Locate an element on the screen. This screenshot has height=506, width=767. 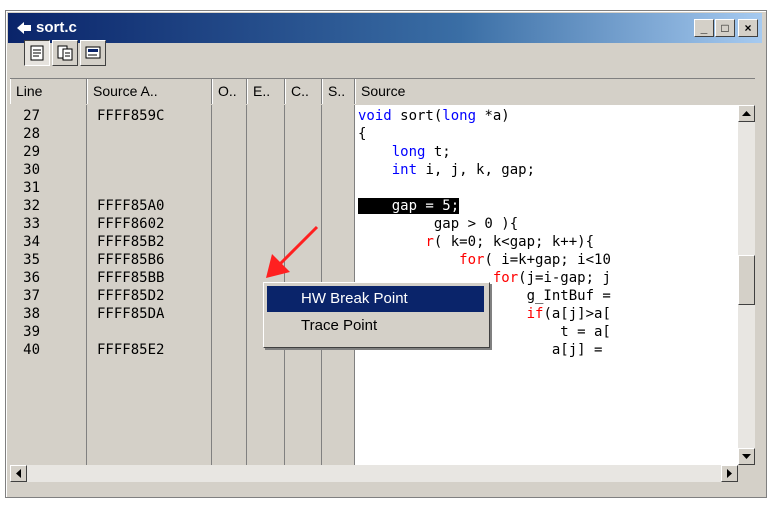
source-address: FFFF85B6 is located at coordinates (131, 260).